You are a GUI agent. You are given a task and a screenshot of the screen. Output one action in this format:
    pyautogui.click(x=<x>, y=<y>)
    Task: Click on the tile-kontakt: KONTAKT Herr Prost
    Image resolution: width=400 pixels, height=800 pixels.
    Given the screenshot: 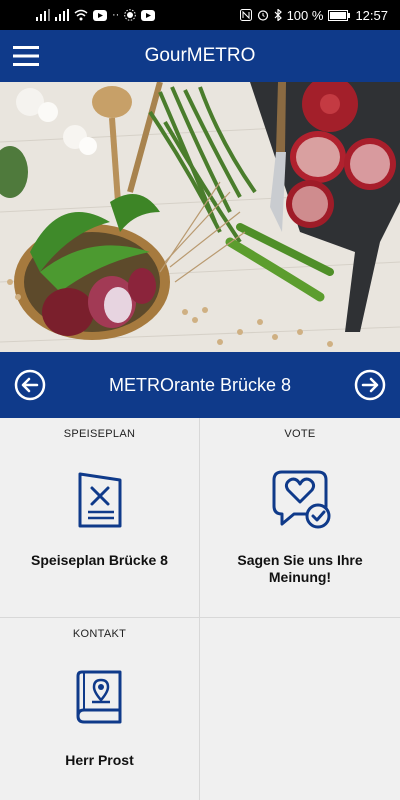 What is the action you would take?
    pyautogui.click(x=99, y=709)
    